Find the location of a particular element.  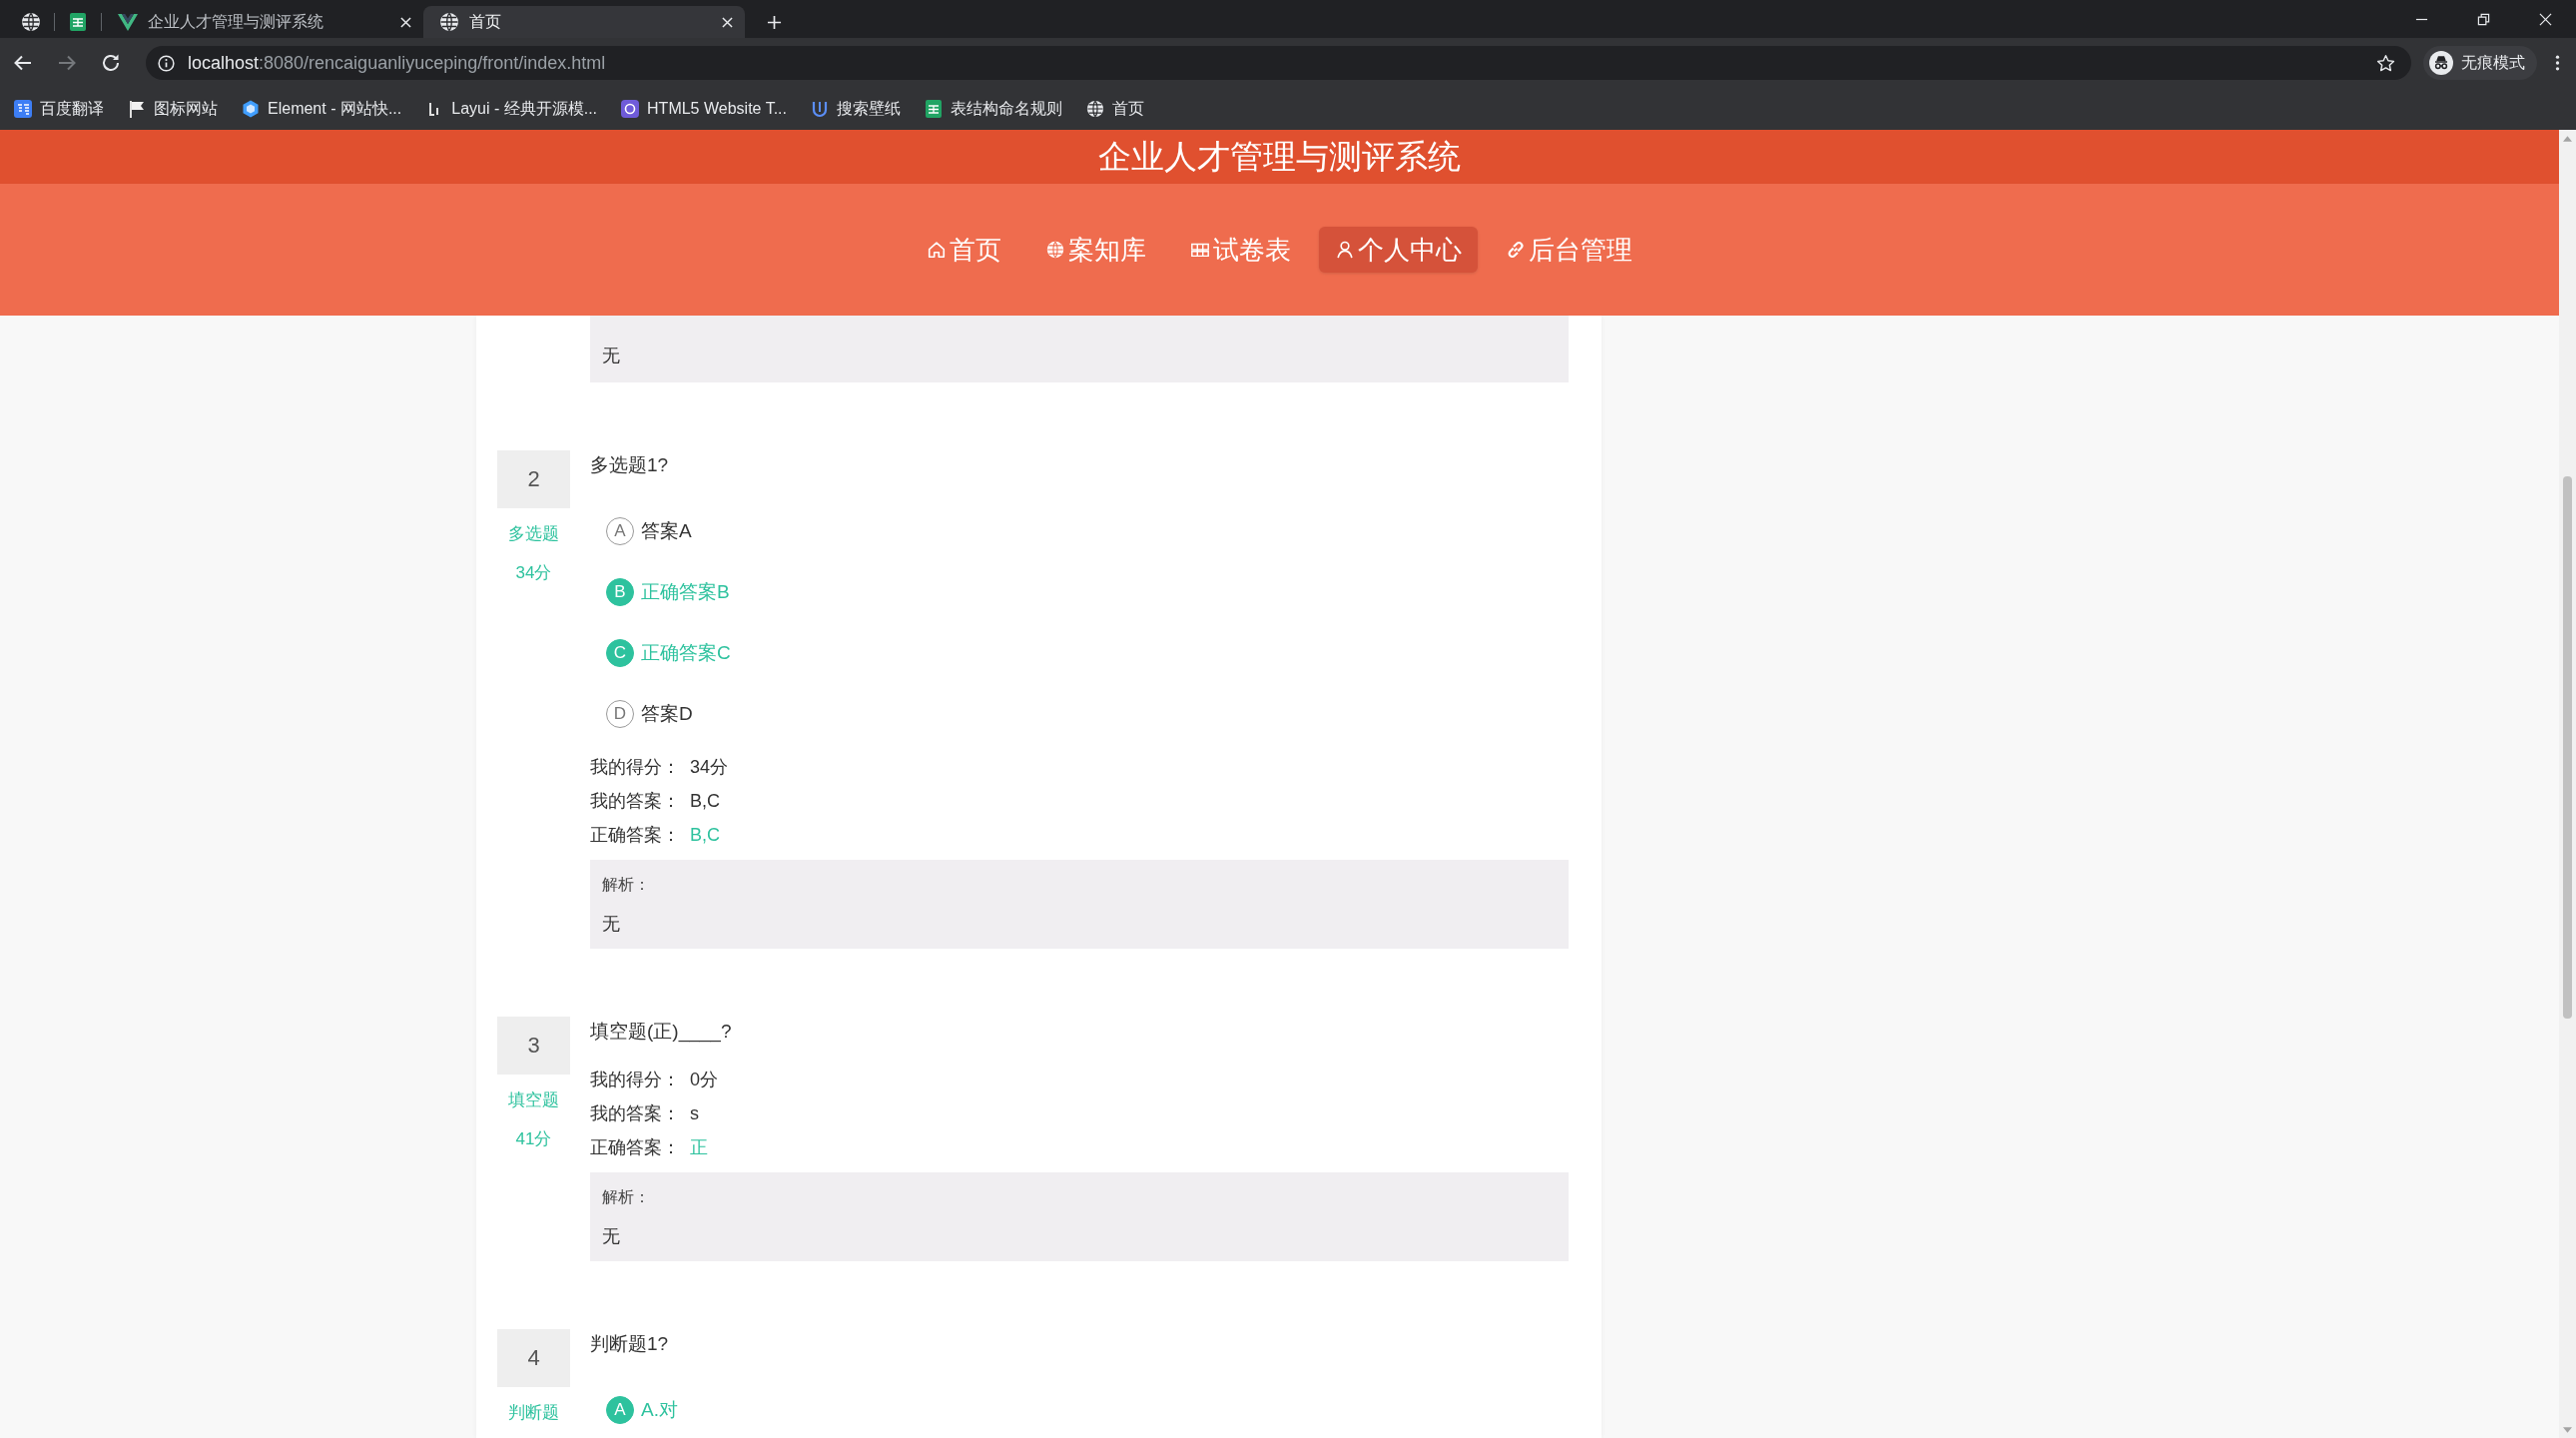

browser-tab: 首页 is located at coordinates (584, 22).